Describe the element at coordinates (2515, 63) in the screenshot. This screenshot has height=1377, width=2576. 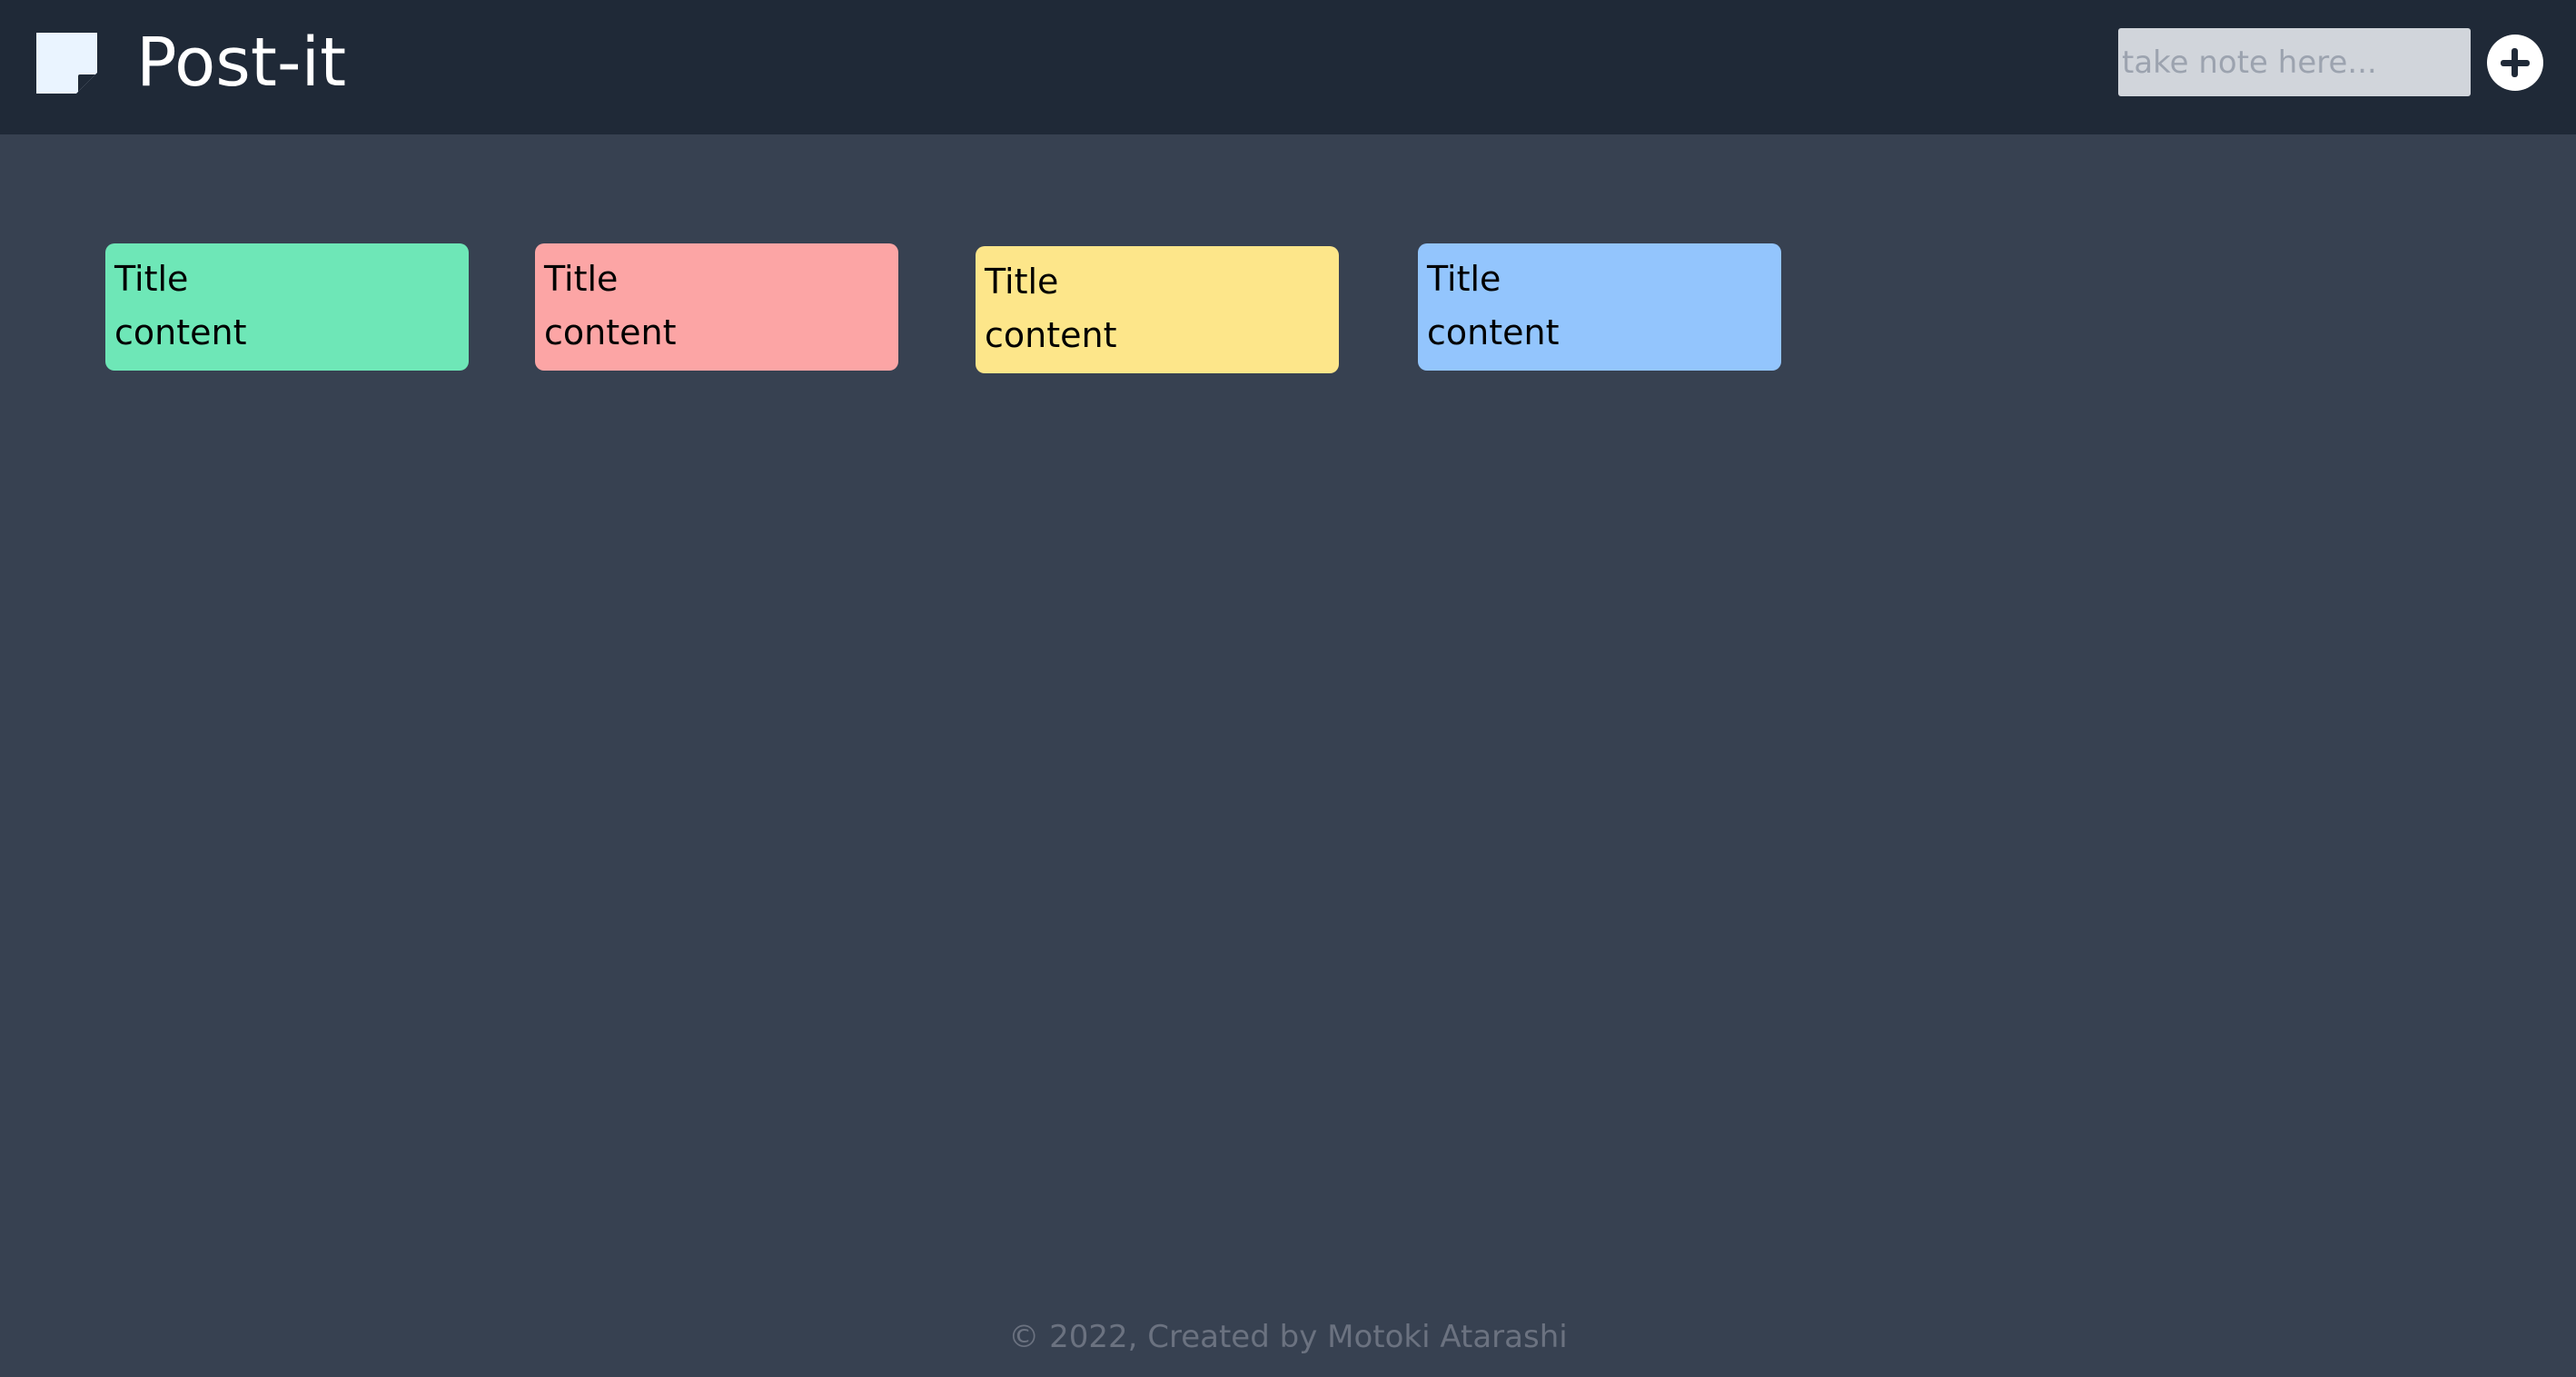
I see `add-note-button` at that location.